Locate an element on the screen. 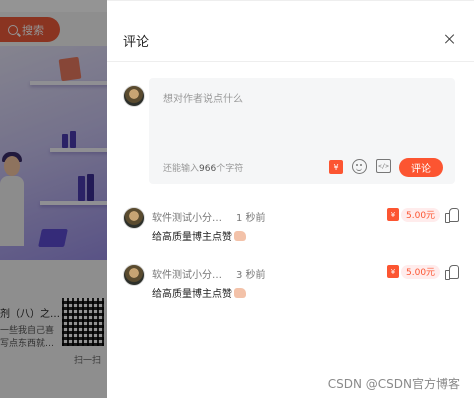 The height and width of the screenshot is (398, 474). comment-input-placeholder: 想对作者说点什么 is located at coordinates (203, 97).